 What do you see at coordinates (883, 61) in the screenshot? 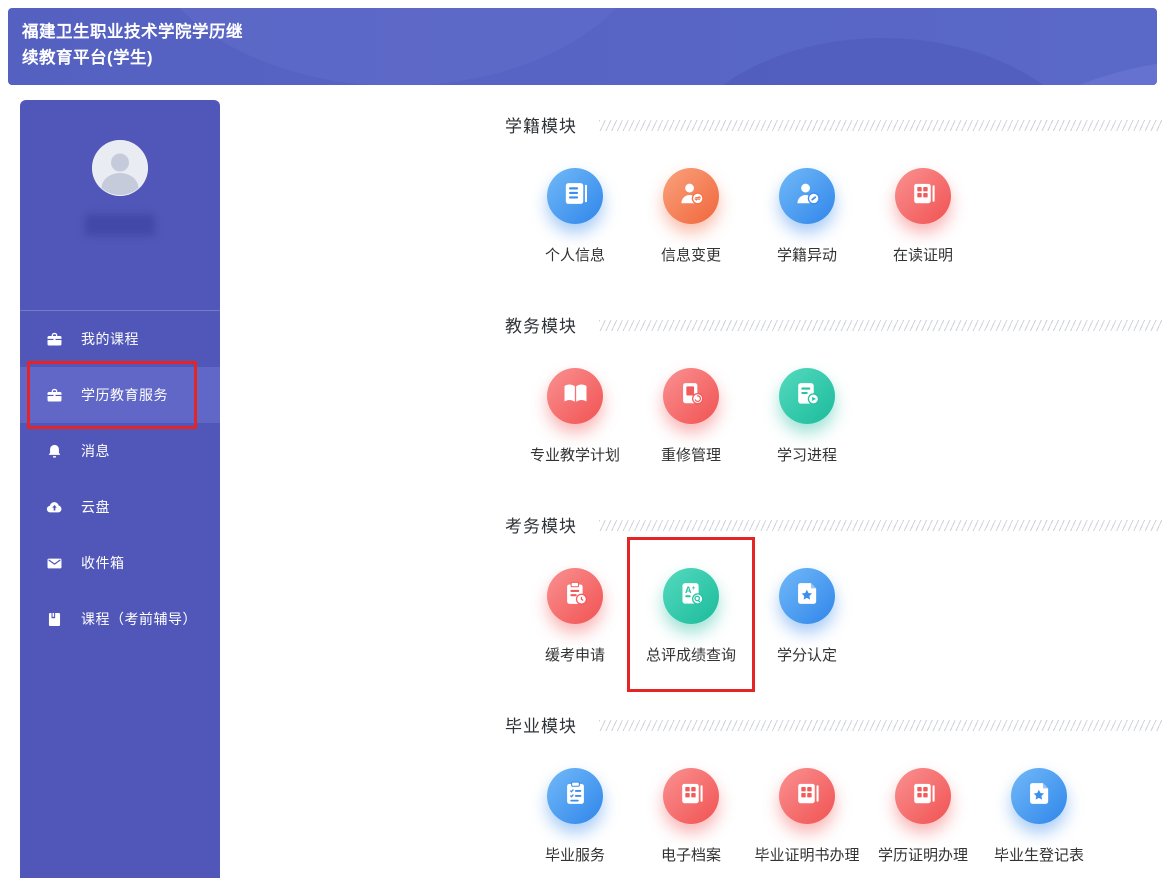
I see `header-wave-decoration` at bounding box center [883, 61].